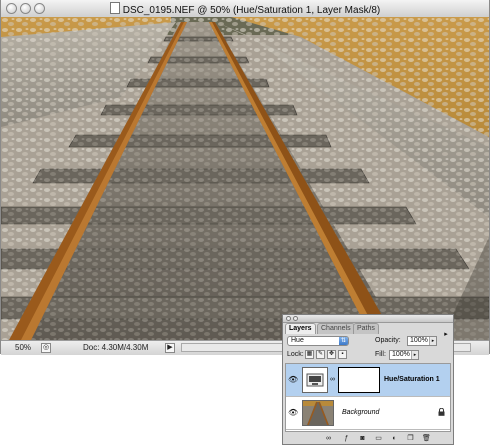 This screenshot has width=500, height=445. Describe the element at coordinates (295, 318) in the screenshot. I see `panel-minimize-button` at that location.